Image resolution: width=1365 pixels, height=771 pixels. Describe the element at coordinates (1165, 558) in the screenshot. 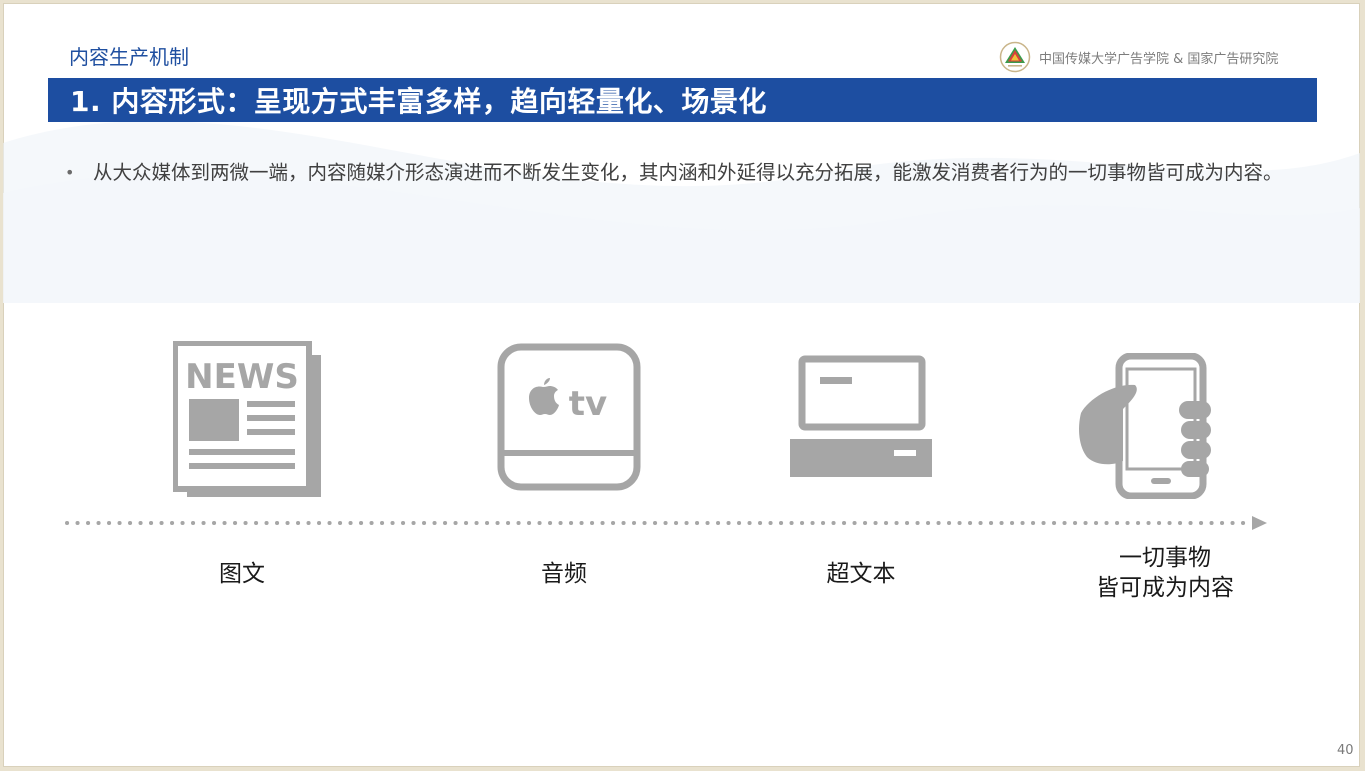

I see `stage-label-line1: 一切事物` at that location.